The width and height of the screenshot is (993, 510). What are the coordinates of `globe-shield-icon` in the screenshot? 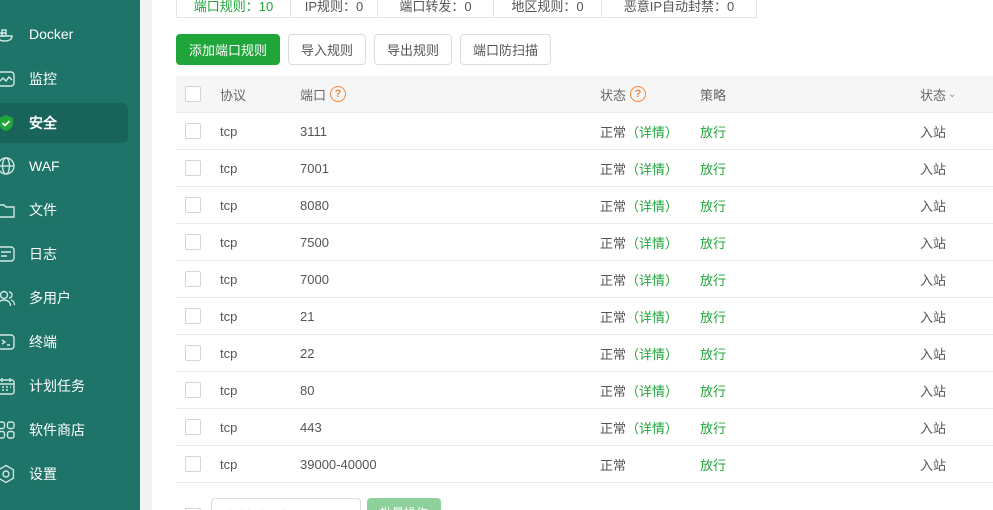 It's located at (8, 166).